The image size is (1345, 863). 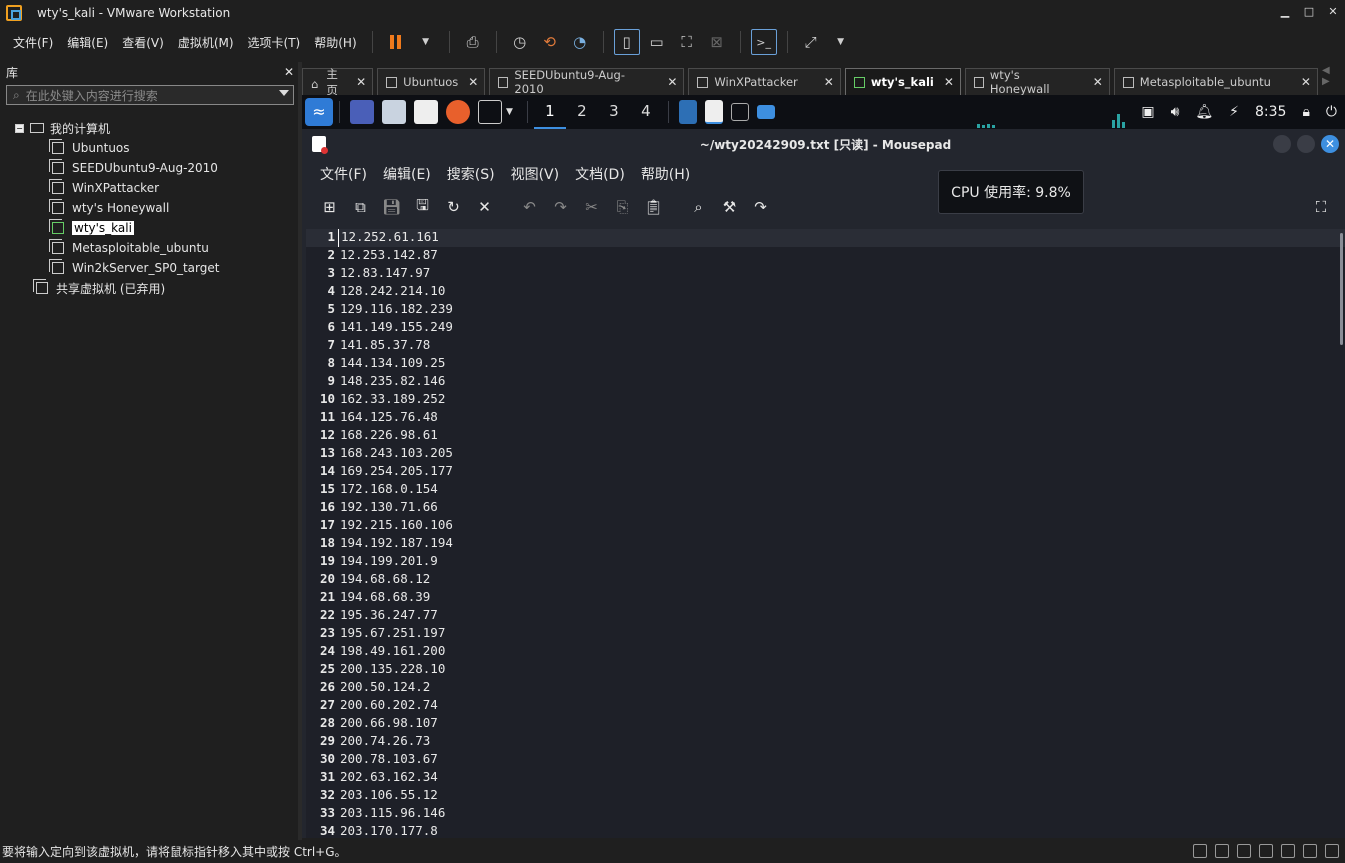 What do you see at coordinates (717, 42) in the screenshot?
I see `unity-icon: ⊠` at bounding box center [717, 42].